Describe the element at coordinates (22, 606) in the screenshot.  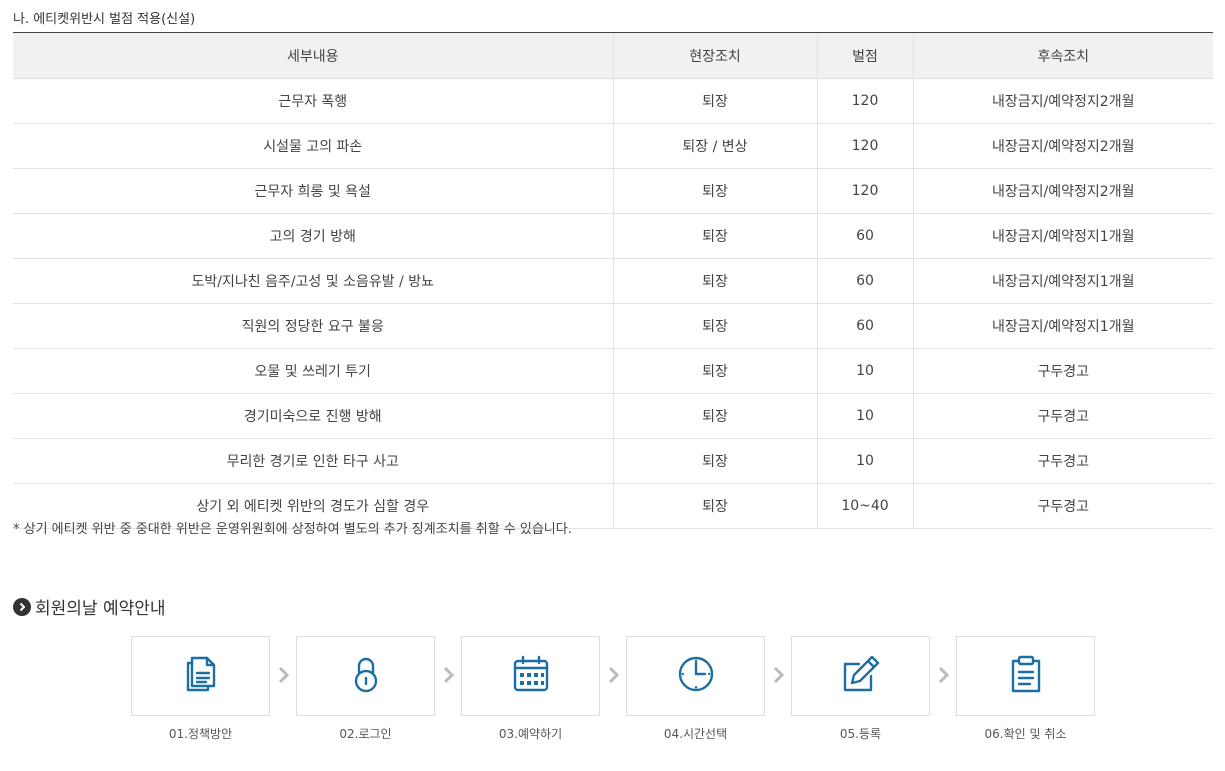
I see `chevron-right-circle-icon` at that location.